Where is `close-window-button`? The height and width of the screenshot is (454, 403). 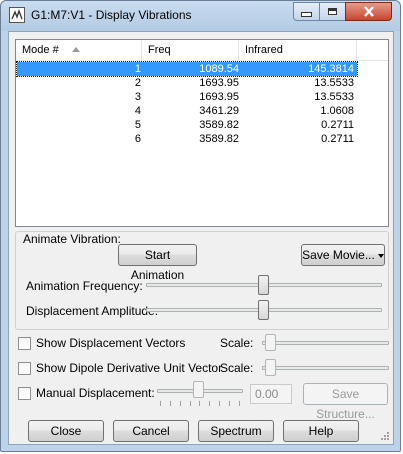 close-window-button is located at coordinates (368, 11).